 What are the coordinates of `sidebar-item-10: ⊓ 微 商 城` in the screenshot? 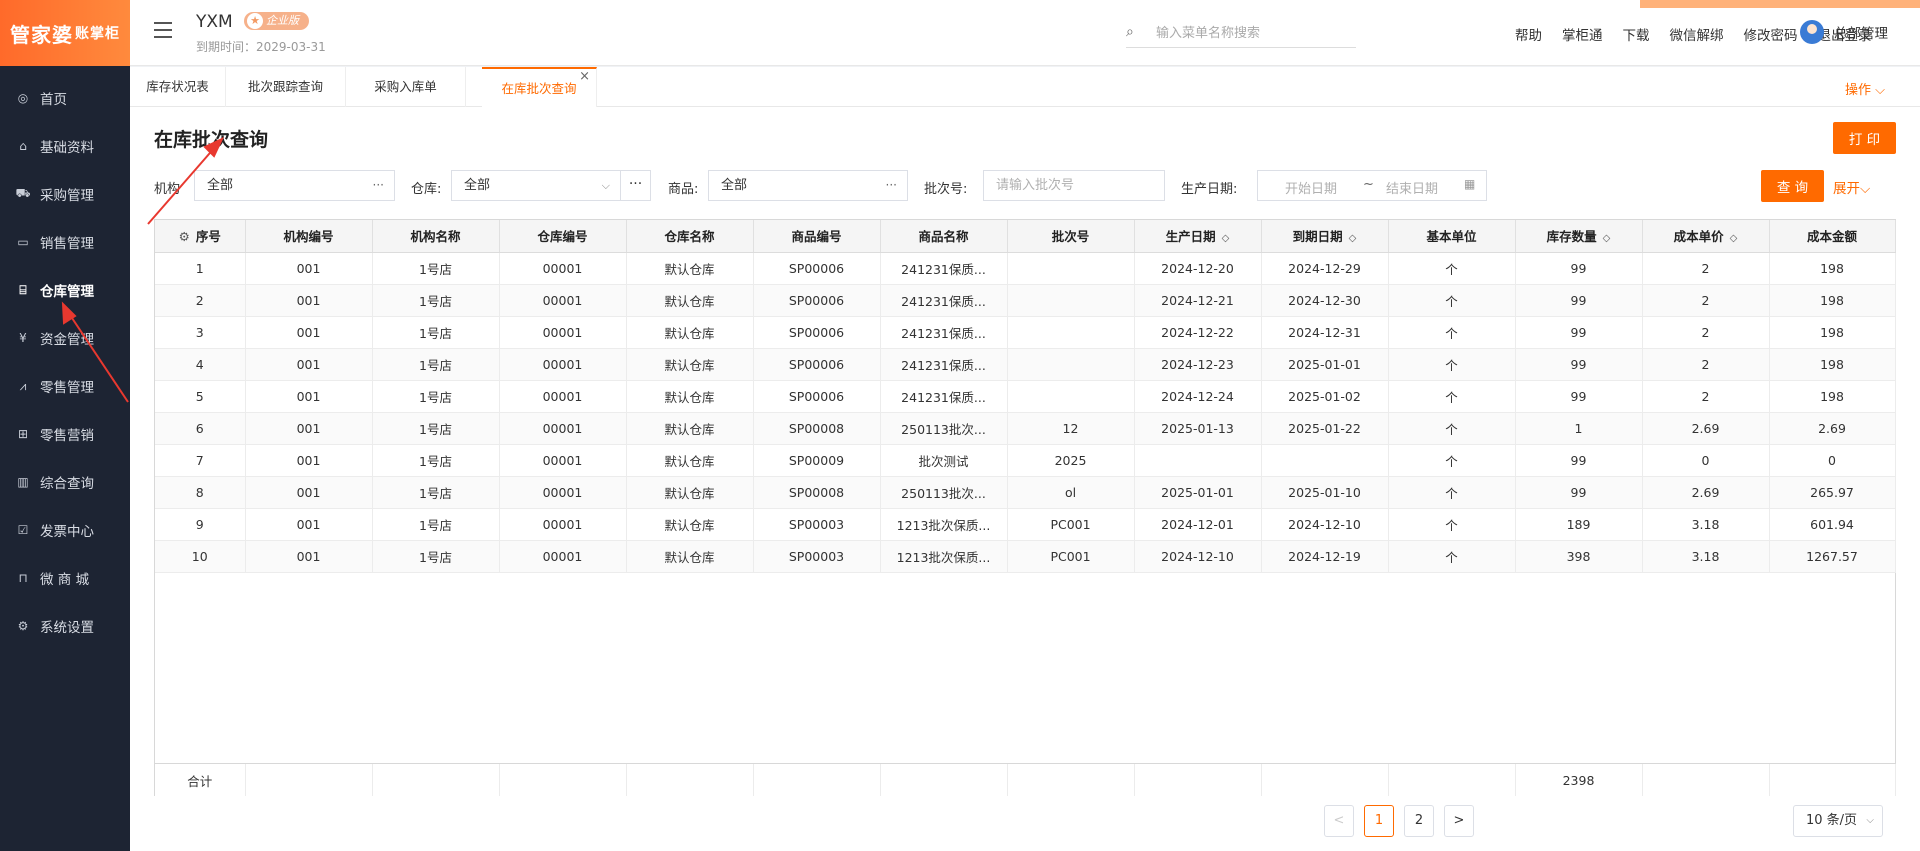 It's located at (65, 578).